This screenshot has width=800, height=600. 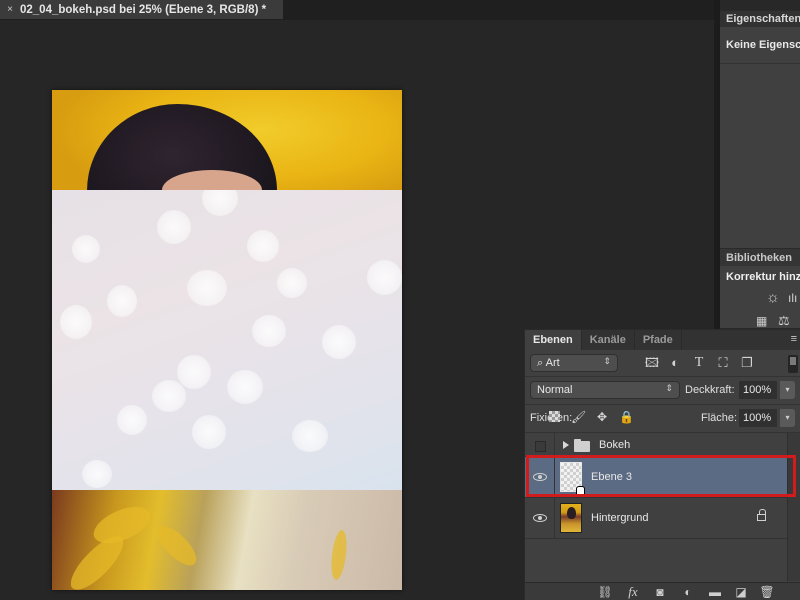 I want to click on opacity-label: Deckkraft:, so click(x=710, y=390).